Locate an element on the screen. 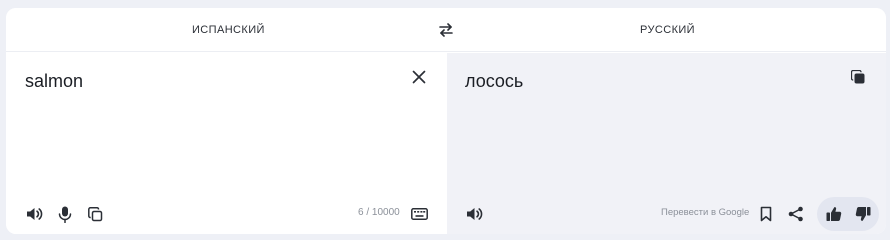  translation-output: лосось is located at coordinates (494, 81).